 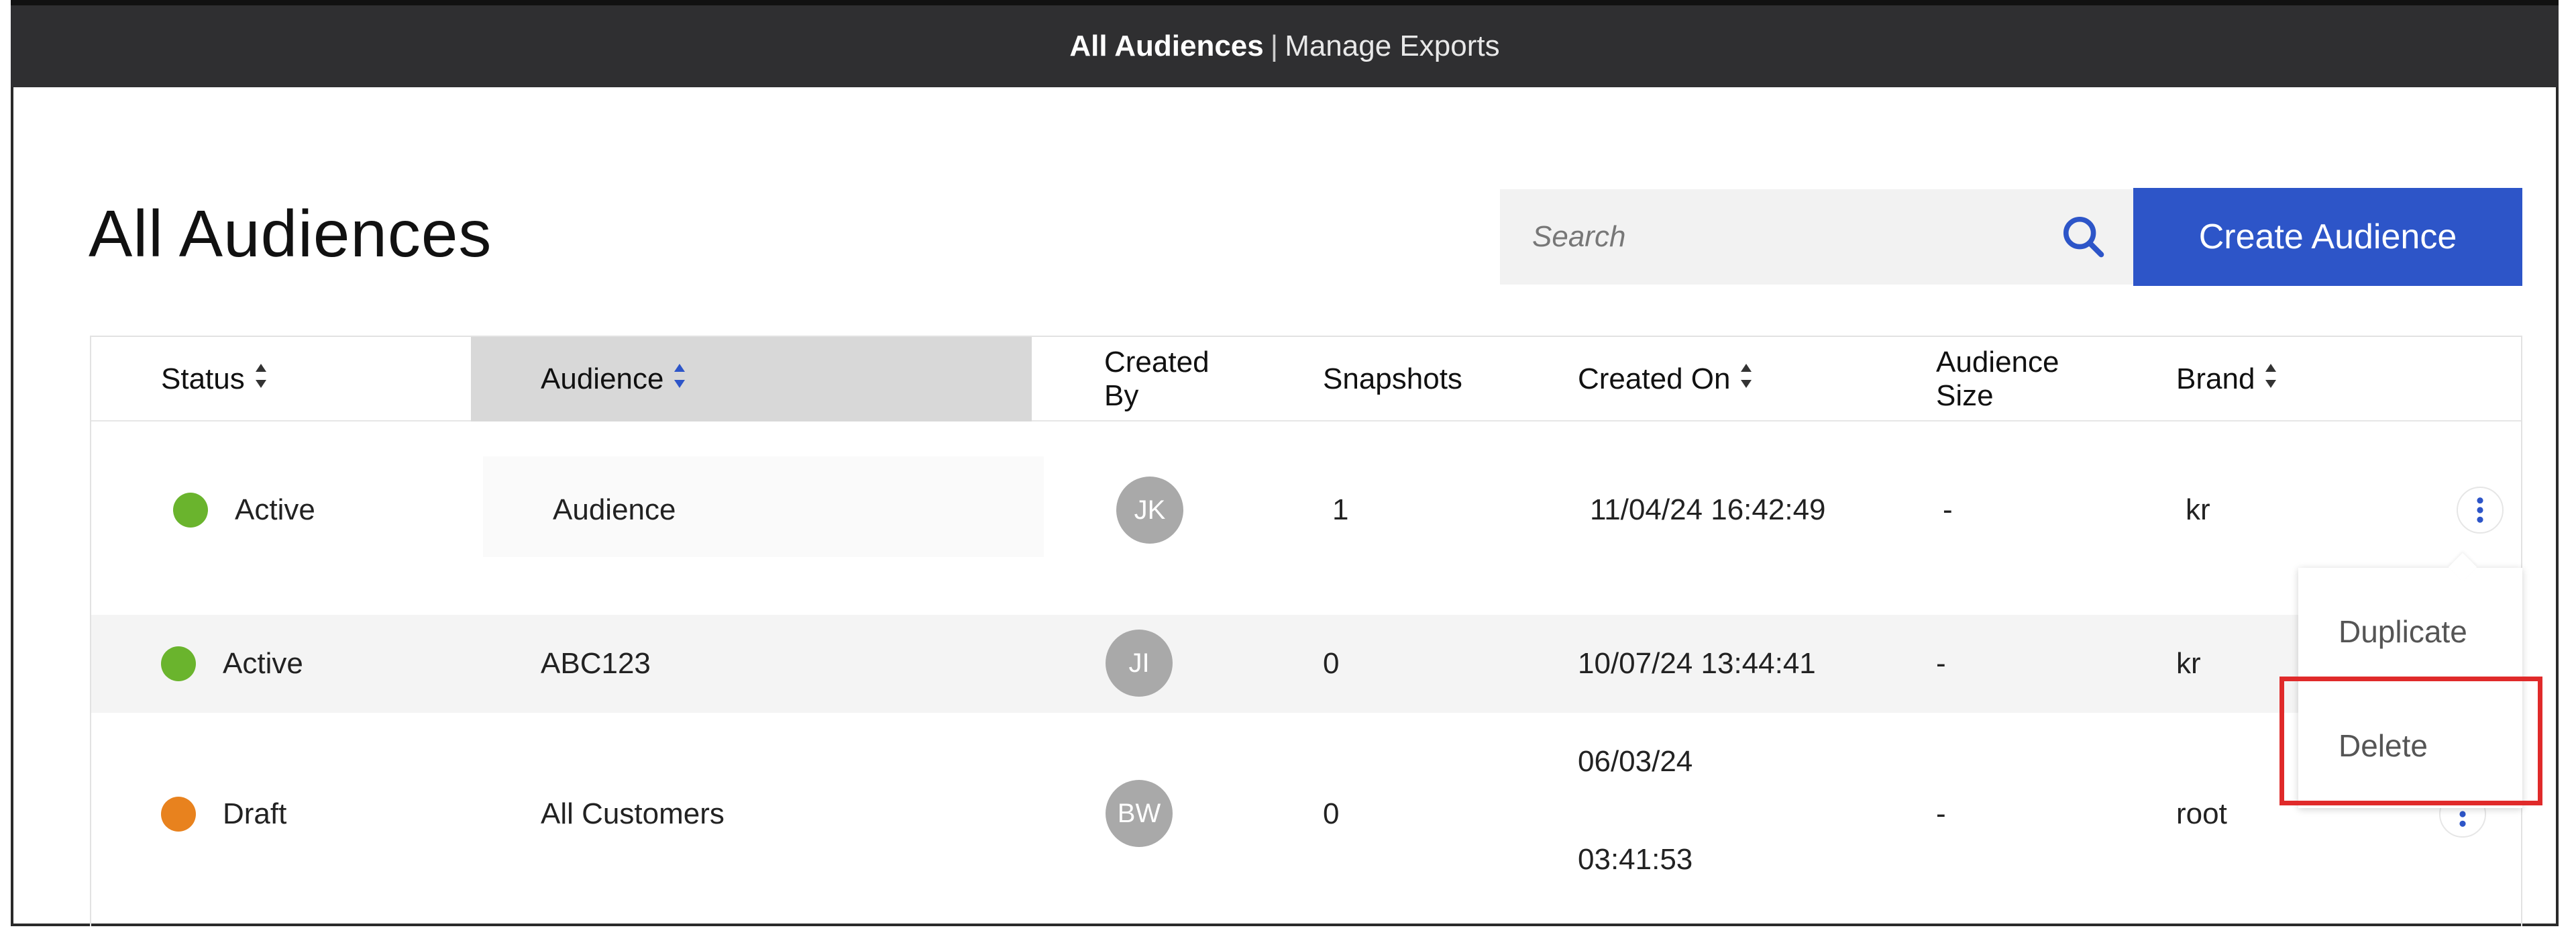 What do you see at coordinates (1392, 46) in the screenshot?
I see `nav-manage-exports: Manage Exports` at bounding box center [1392, 46].